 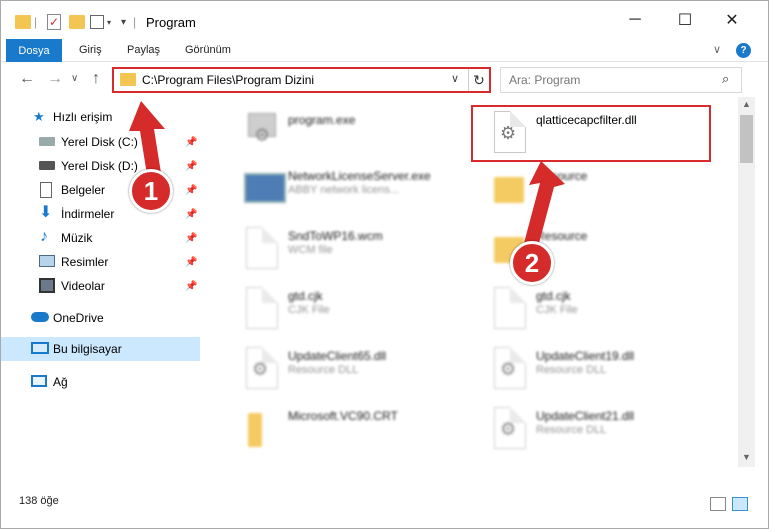 What do you see at coordinates (147, 138) in the screenshot?
I see `arrow-1-icon` at bounding box center [147, 138].